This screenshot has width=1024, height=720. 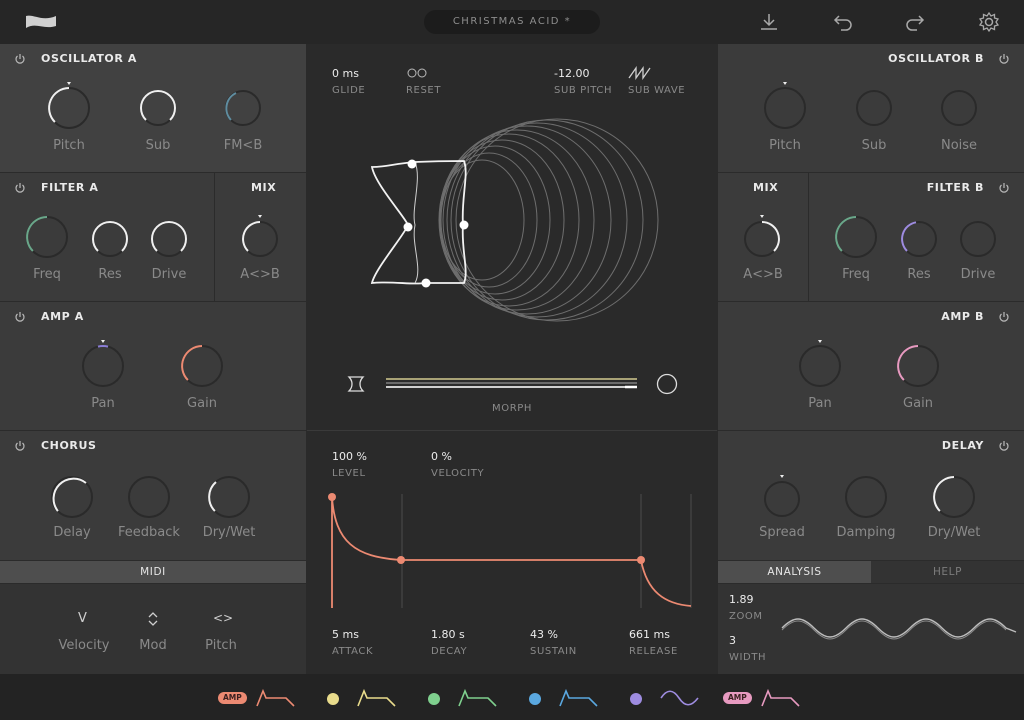 I want to click on tab-analysis: ANALYSIS, so click(x=794, y=572).